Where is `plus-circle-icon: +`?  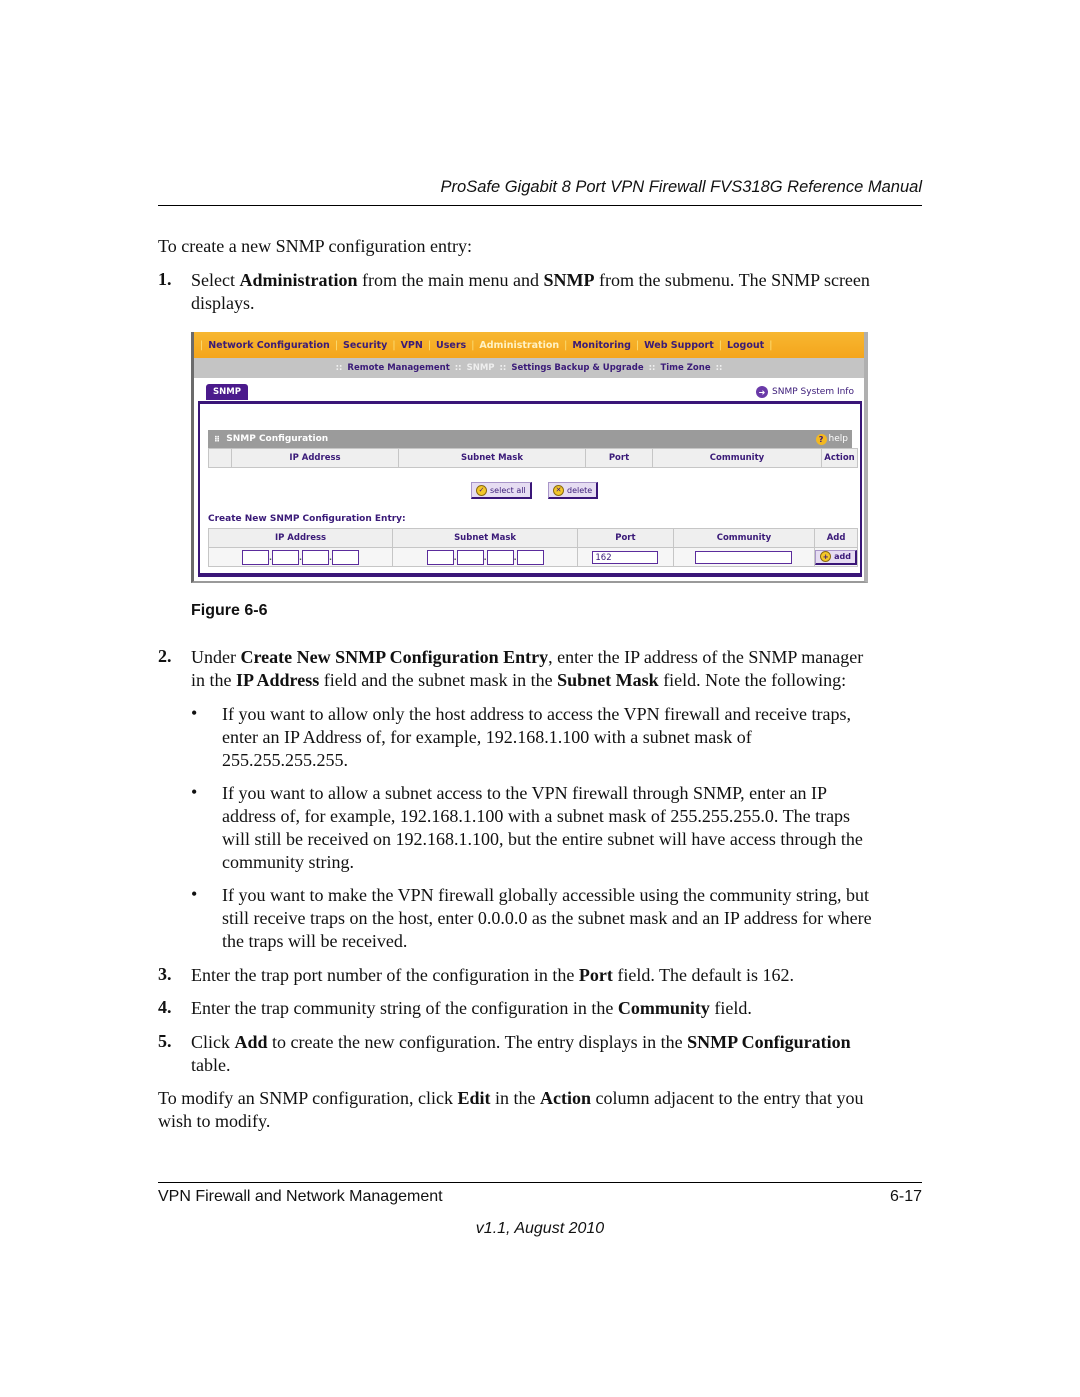
plus-circle-icon: + is located at coordinates (826, 556).